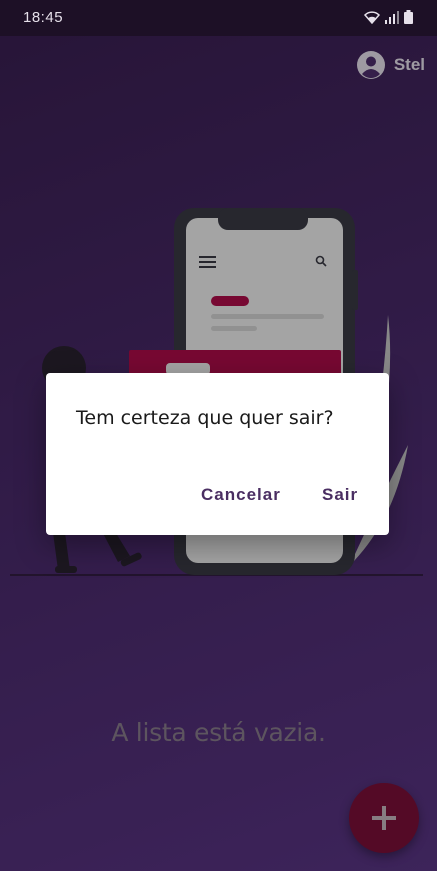 The width and height of the screenshot is (437, 871). What do you see at coordinates (408, 17) in the screenshot?
I see `battery-icon` at bounding box center [408, 17].